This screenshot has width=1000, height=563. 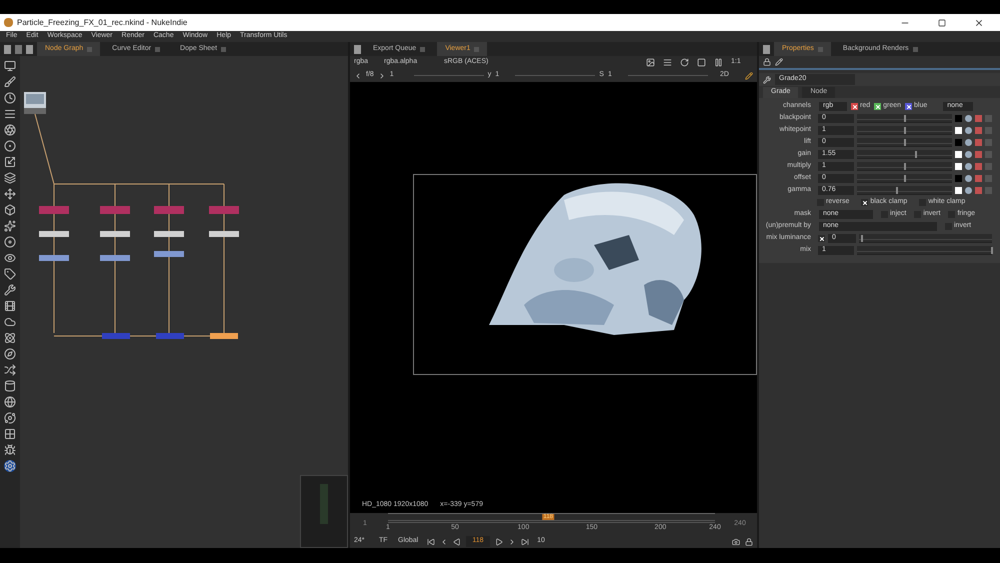 What do you see at coordinates (684, 62) in the screenshot?
I see `refresh-icon` at bounding box center [684, 62].